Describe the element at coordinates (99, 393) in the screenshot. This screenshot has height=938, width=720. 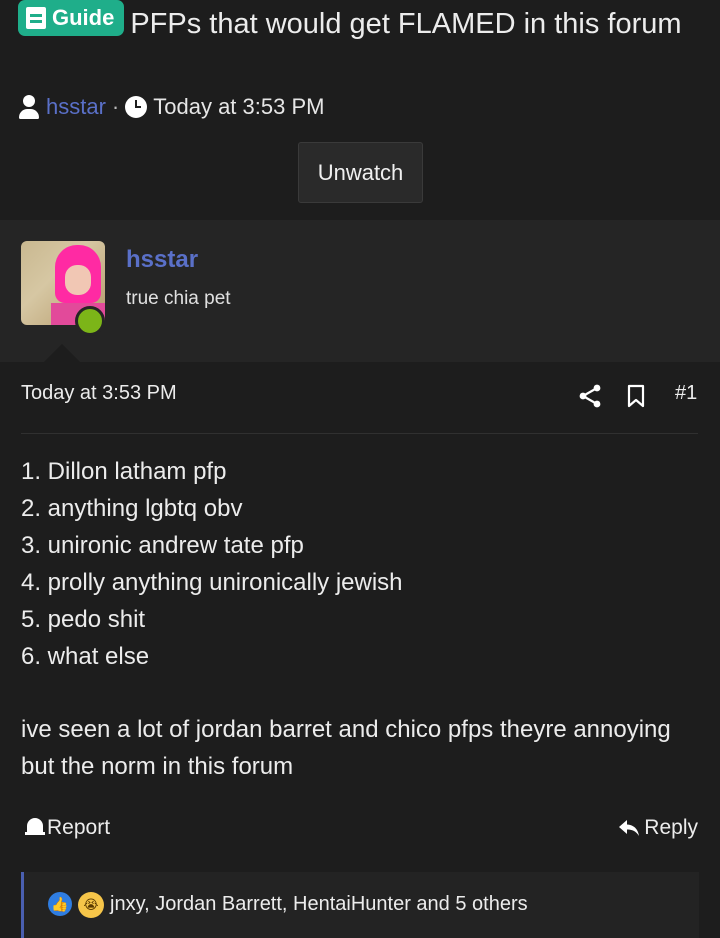
I see `post-date: Today at 3:53 PM` at that location.